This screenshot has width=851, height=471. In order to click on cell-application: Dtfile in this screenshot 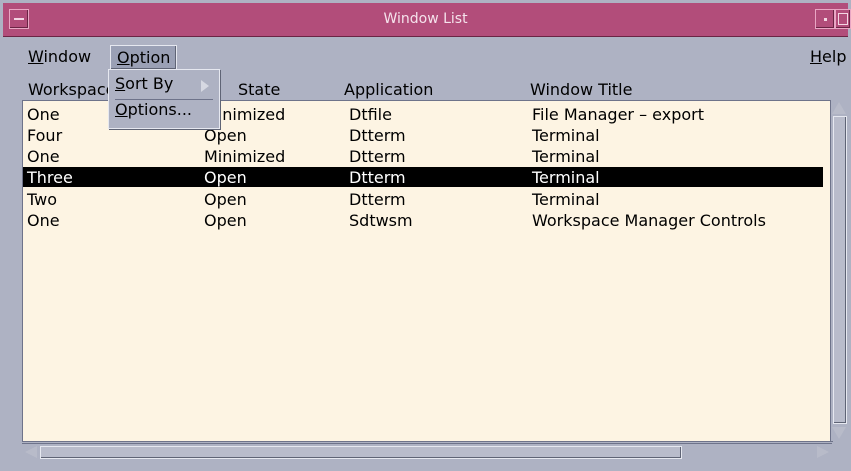, I will do `click(370, 114)`.